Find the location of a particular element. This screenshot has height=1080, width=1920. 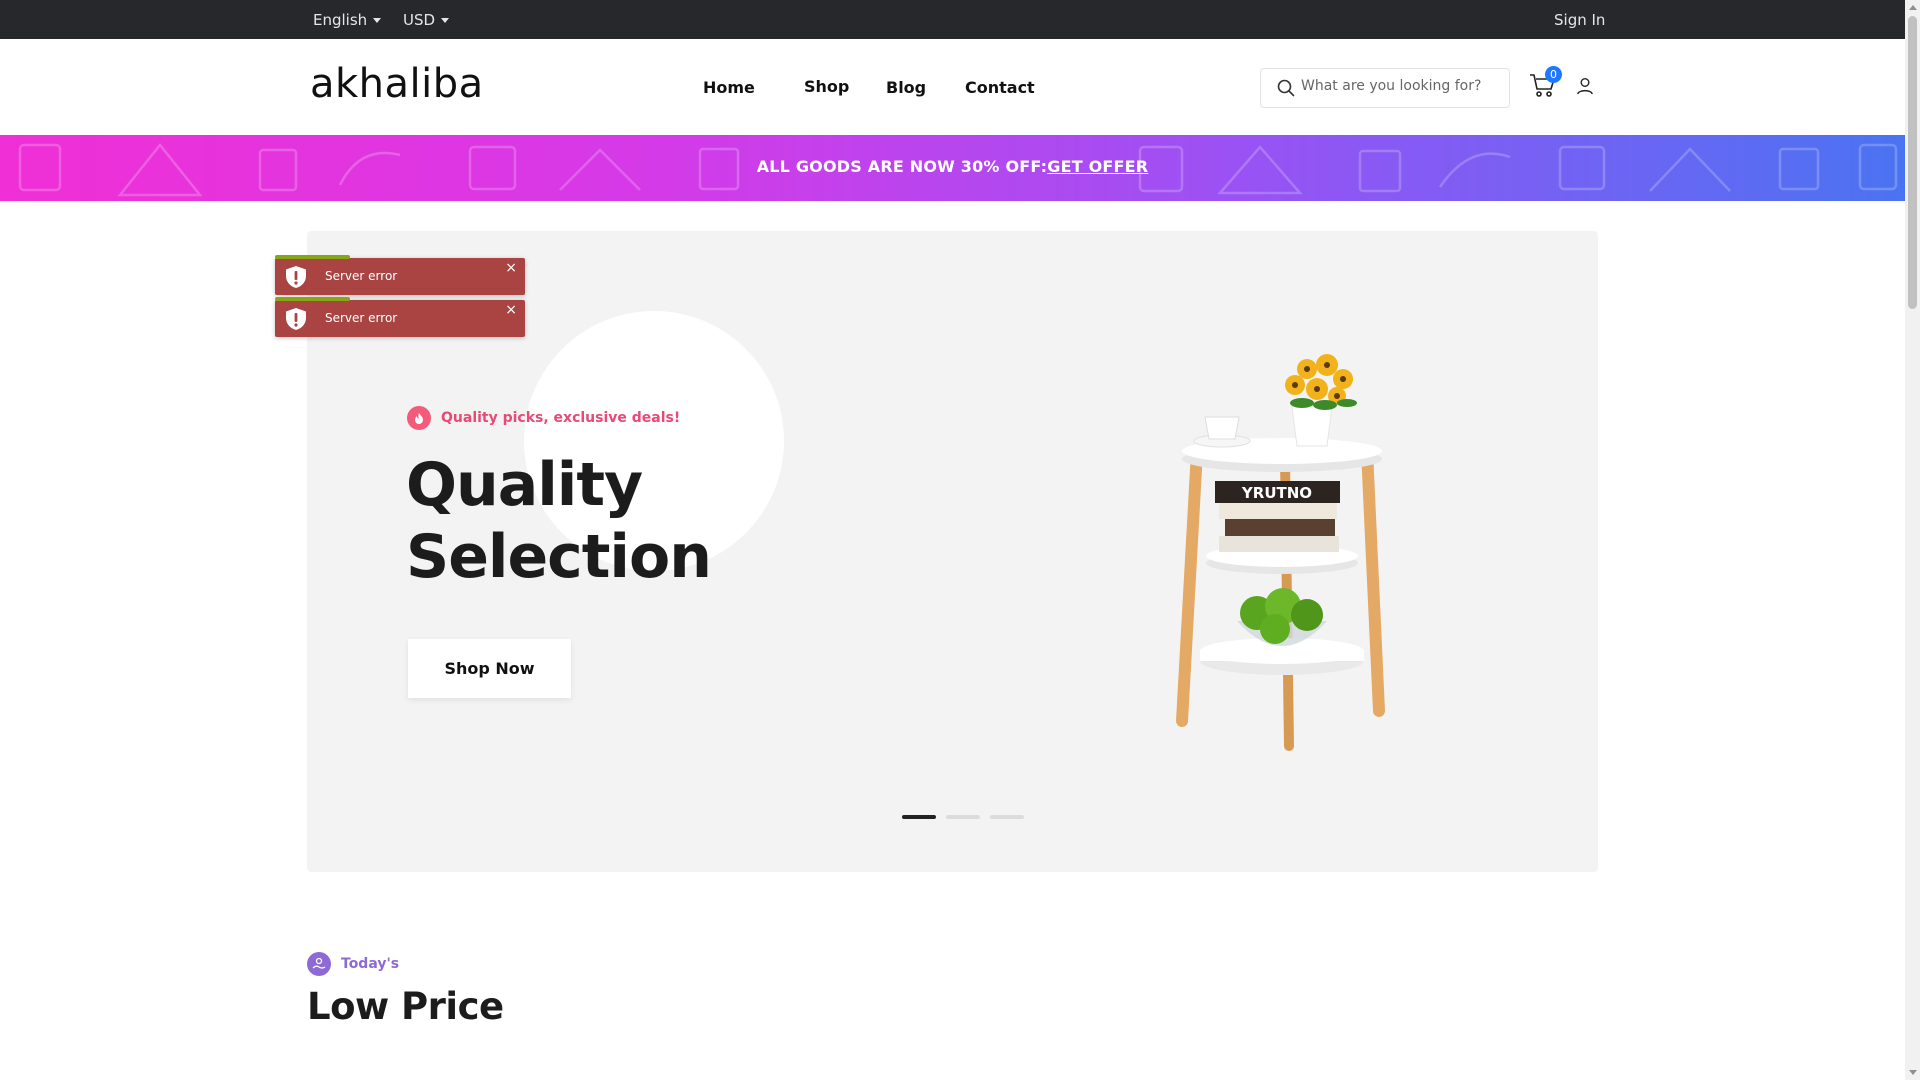

scrollbar-thumb is located at coordinates (1912, 162).